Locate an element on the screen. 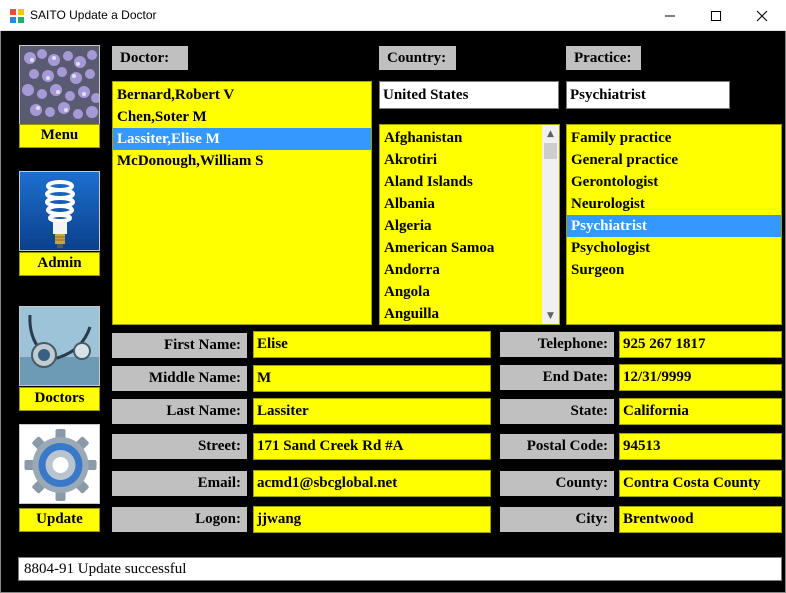 The height and width of the screenshot is (593, 786). practice-header: Practice: is located at coordinates (603, 58).